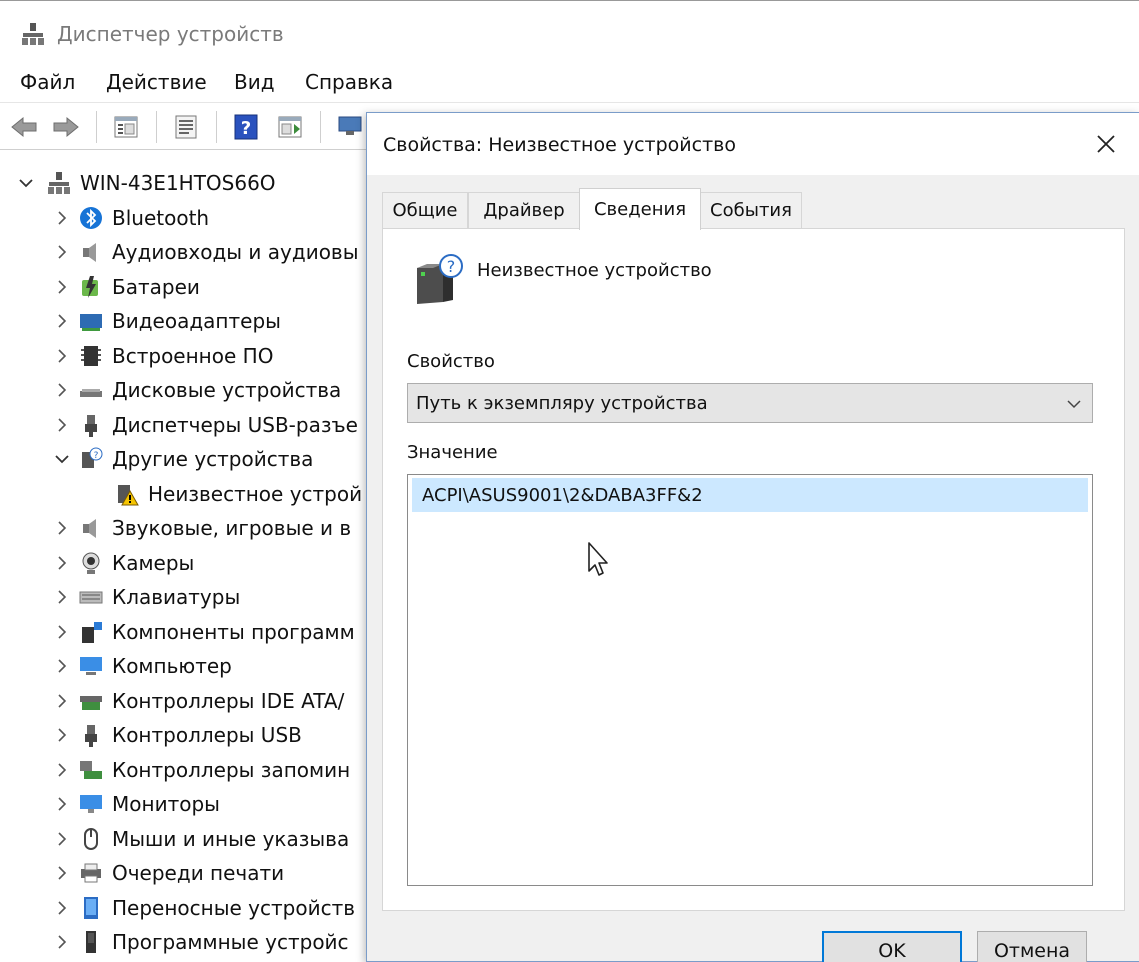 The height and width of the screenshot is (962, 1139). I want to click on property-label: Свойство, so click(451, 361).